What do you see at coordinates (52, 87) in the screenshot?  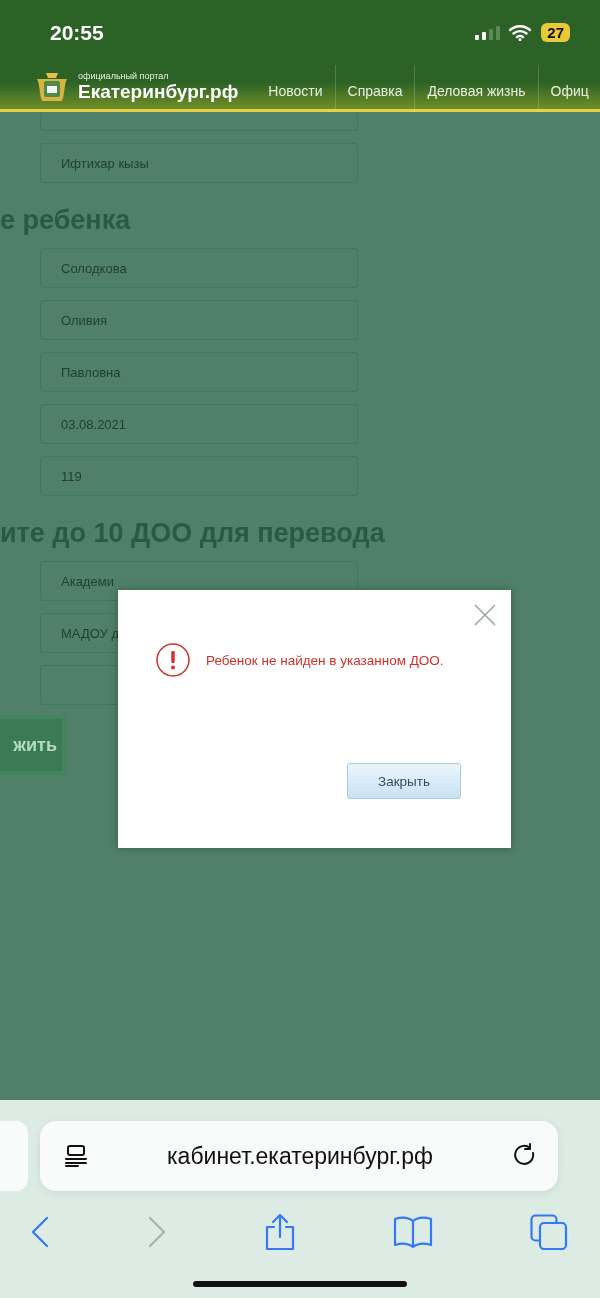 I see `coat-of-arms-icon` at bounding box center [52, 87].